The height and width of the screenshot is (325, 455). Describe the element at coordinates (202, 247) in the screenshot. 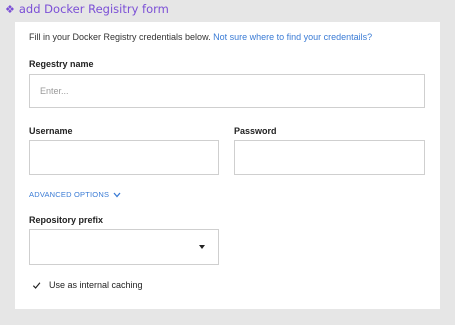

I see `caret-down-icon` at that location.